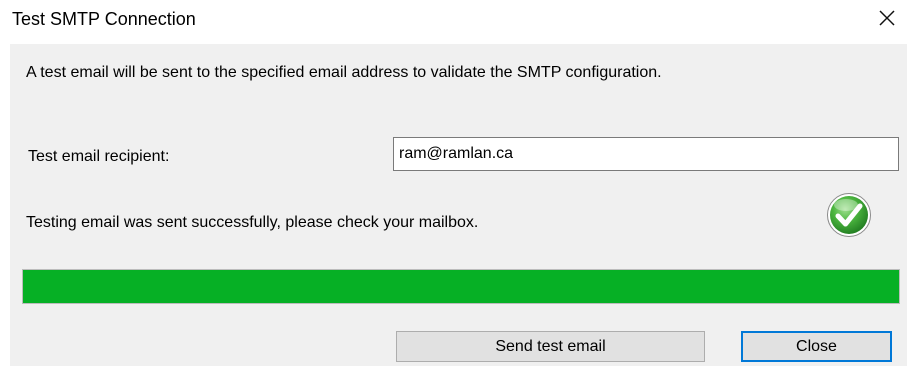 Image resolution: width=907 pixels, height=366 pixels. I want to click on recipient-label: Test email recipient:, so click(99, 156).